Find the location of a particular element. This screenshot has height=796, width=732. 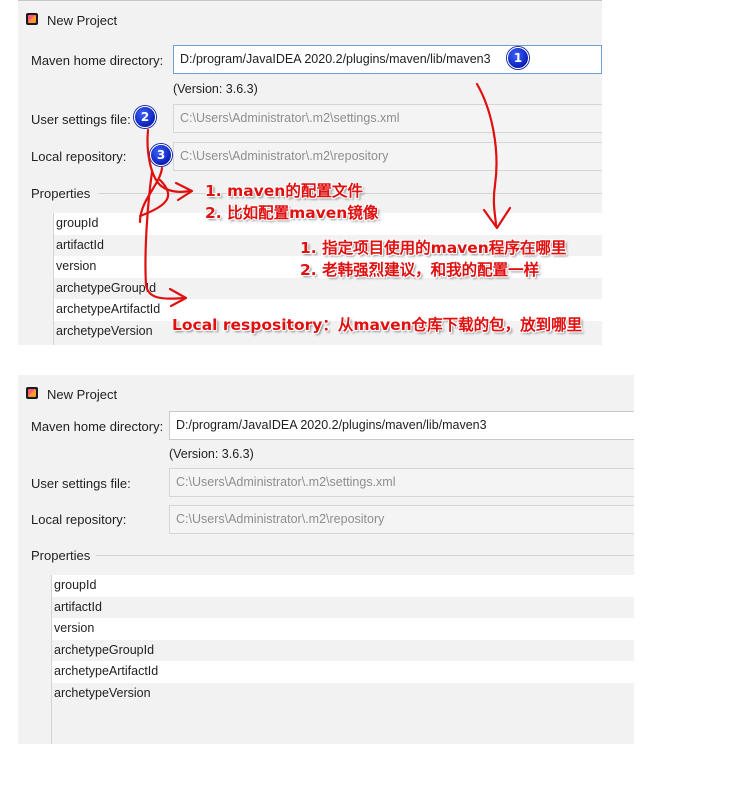

intellij-app-icon is located at coordinates (32, 393).